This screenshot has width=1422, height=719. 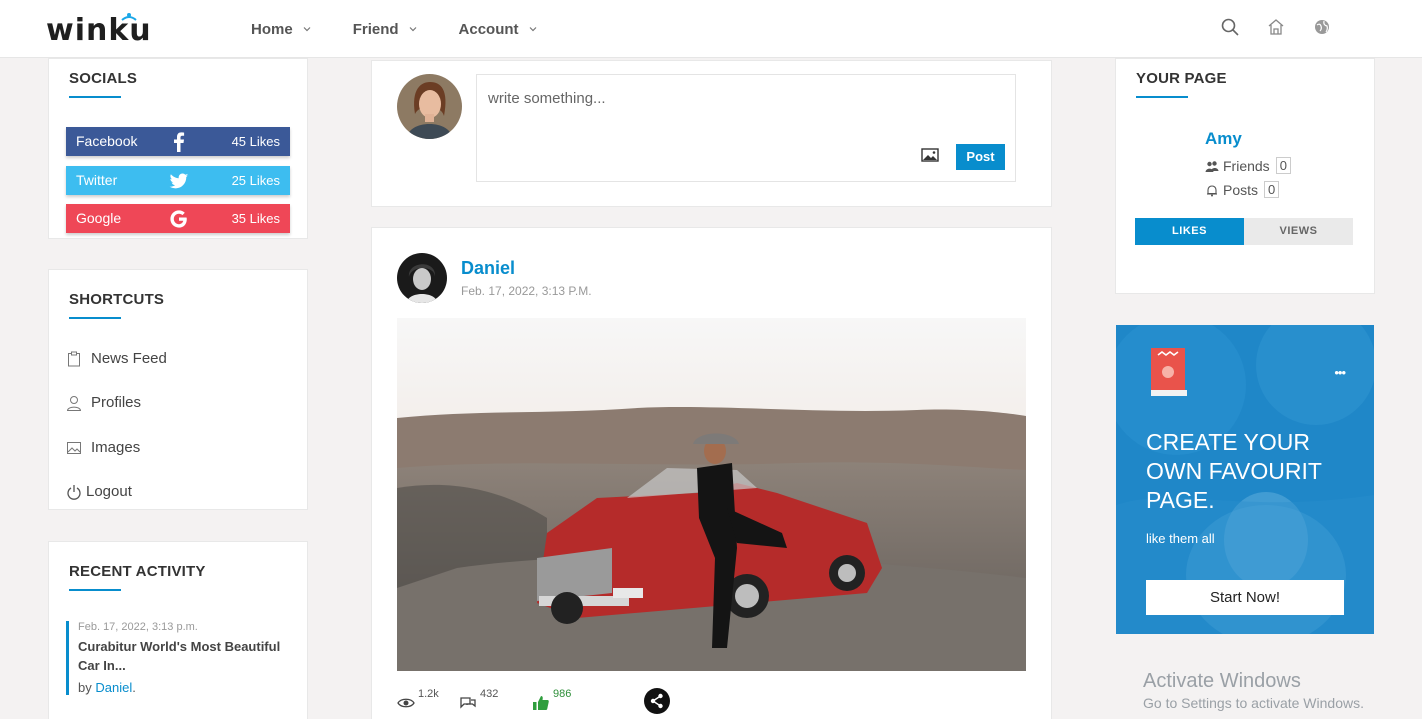 What do you see at coordinates (711, 29) in the screenshot?
I see `top-bar: winku Home Friend Account` at bounding box center [711, 29].